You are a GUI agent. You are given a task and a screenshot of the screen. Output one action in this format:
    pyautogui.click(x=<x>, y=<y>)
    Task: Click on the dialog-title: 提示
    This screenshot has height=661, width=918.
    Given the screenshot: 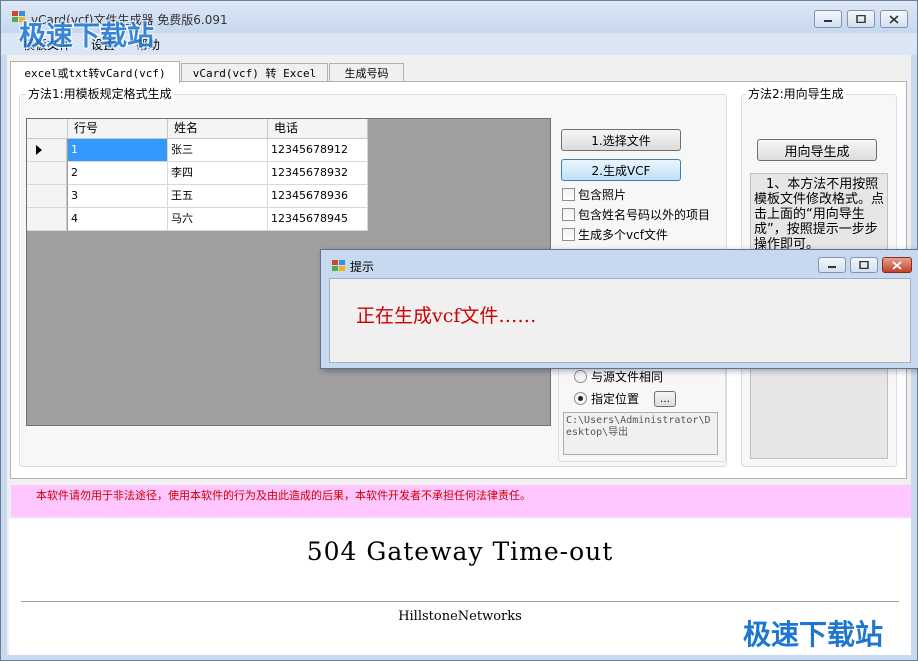 What is the action you would take?
    pyautogui.click(x=362, y=267)
    